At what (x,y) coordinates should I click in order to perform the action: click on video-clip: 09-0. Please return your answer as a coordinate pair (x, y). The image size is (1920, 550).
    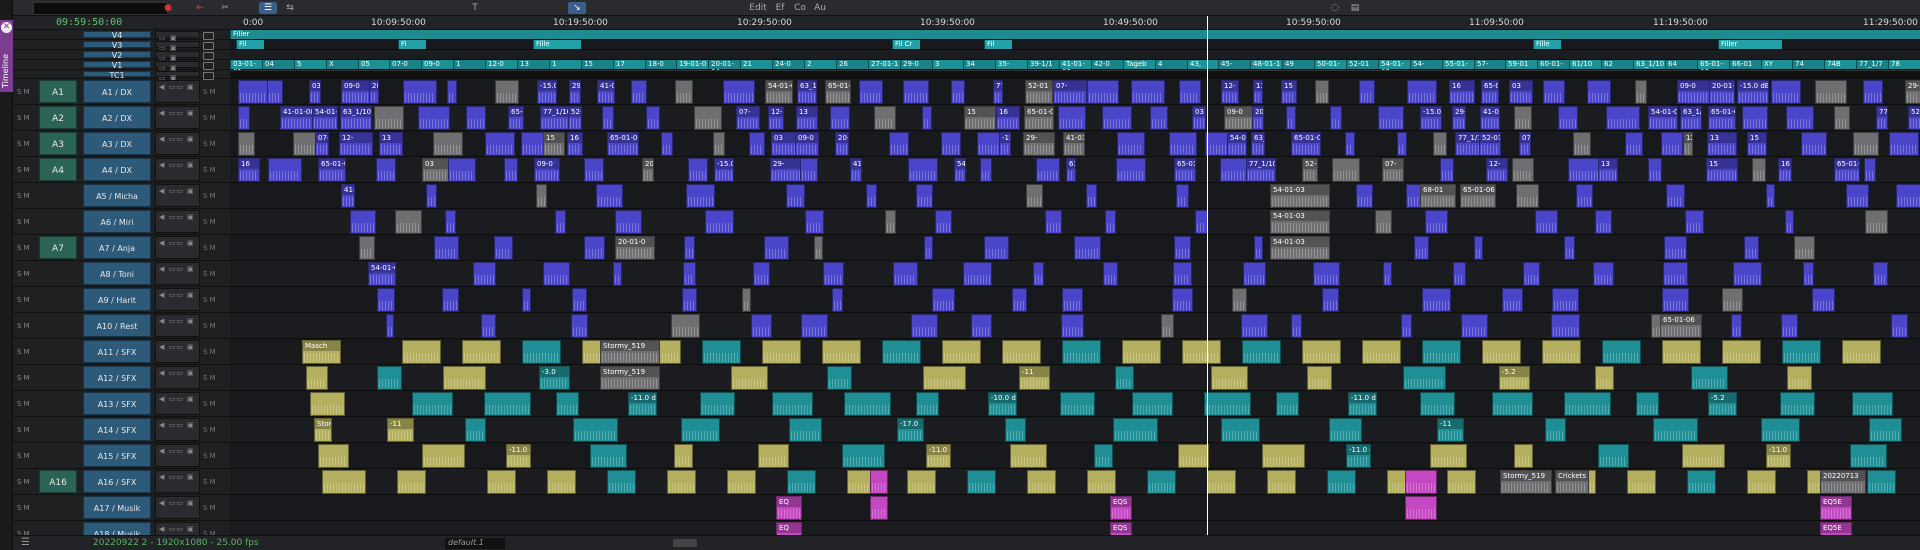
    Looking at the image, I should click on (437, 64).